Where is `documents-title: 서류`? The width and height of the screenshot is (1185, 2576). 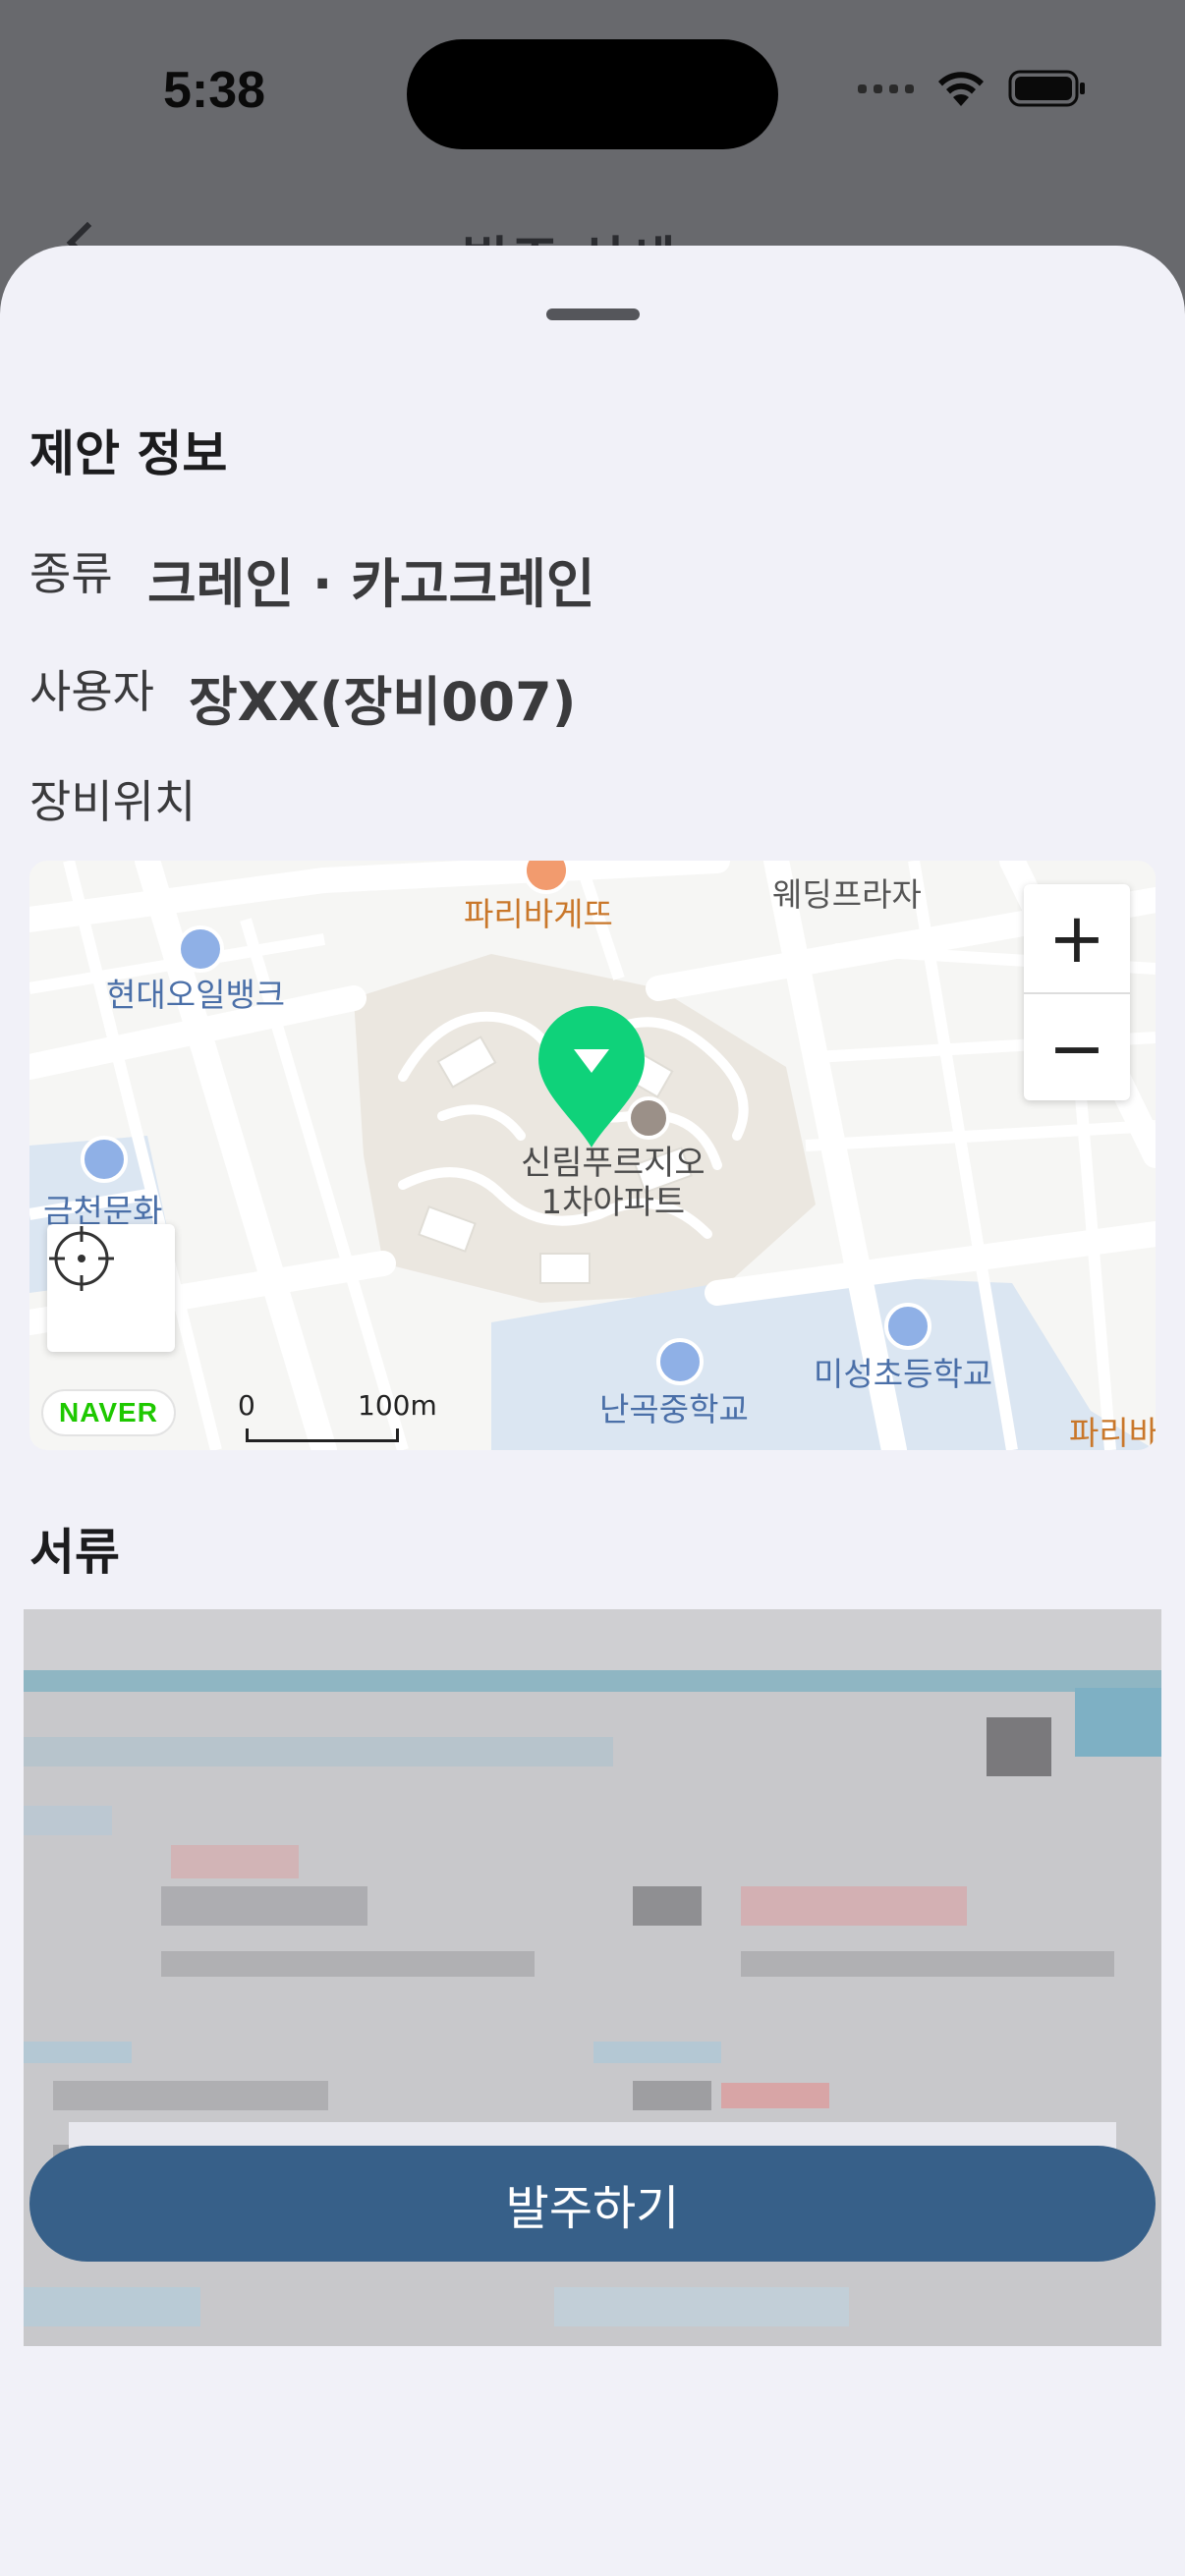 documents-title: 서류 is located at coordinates (75, 1552).